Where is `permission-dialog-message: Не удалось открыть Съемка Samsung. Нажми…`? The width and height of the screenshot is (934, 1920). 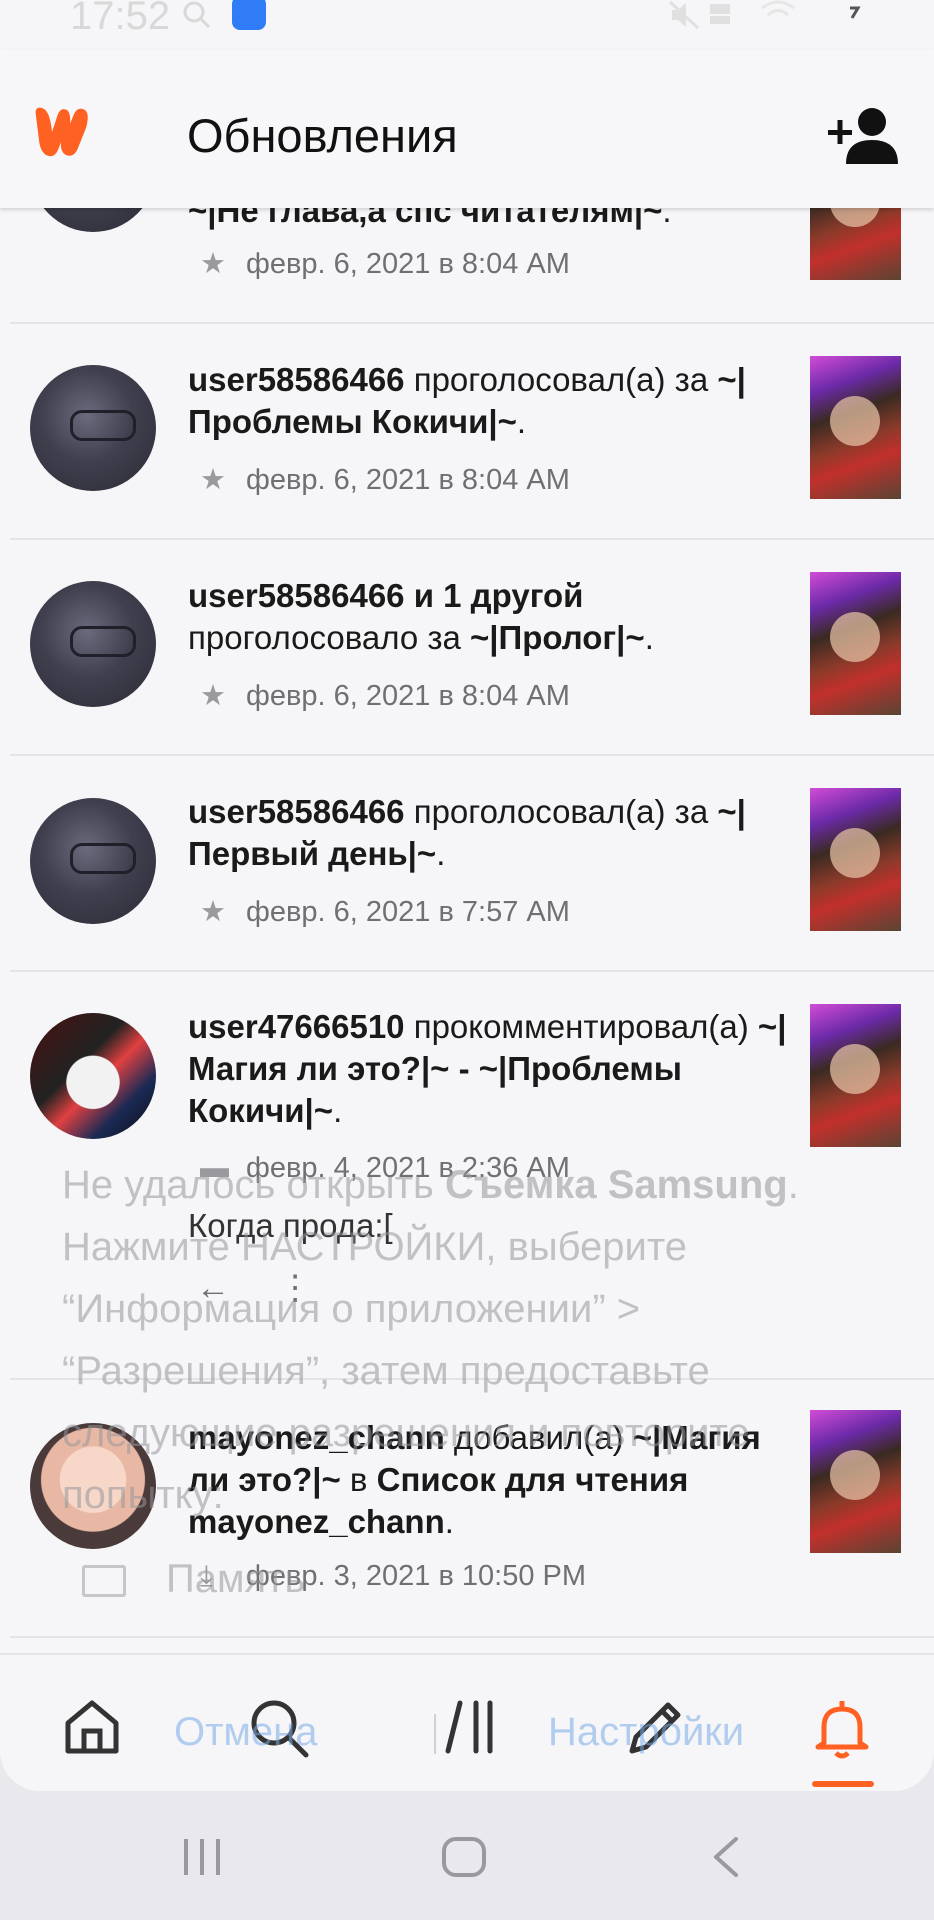
permission-dialog-message: Не удалось открыть Съемка Samsung. Нажми… is located at coordinates (430, 1340).